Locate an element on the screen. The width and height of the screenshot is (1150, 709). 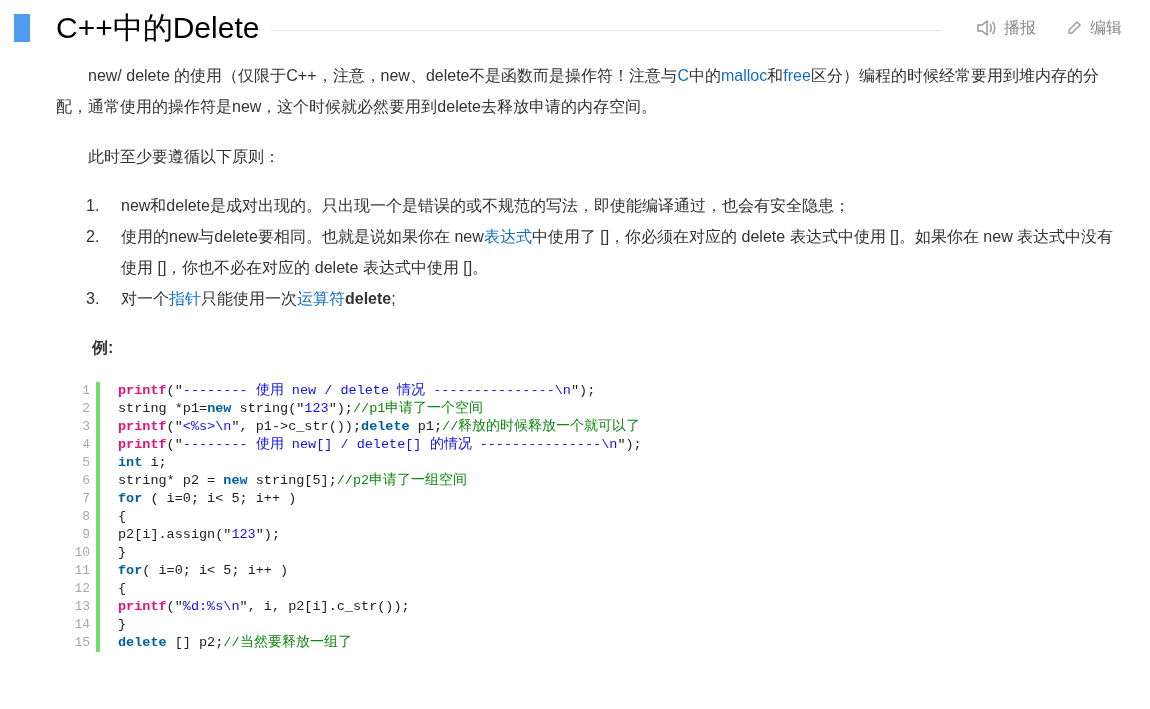
line-number: 4 is located at coordinates (86, 445).